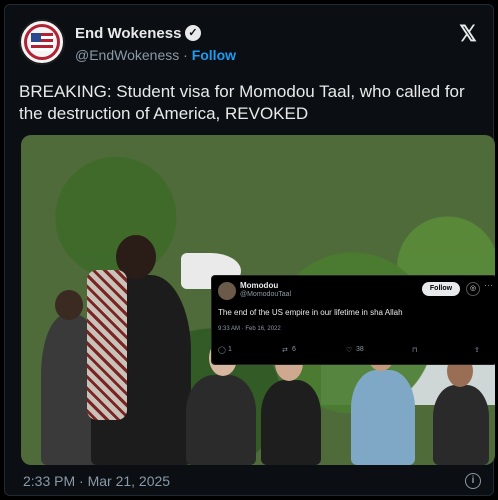 This screenshot has height=500, width=498. What do you see at coordinates (214, 55) in the screenshot?
I see `follow-button: Follow` at bounding box center [214, 55].